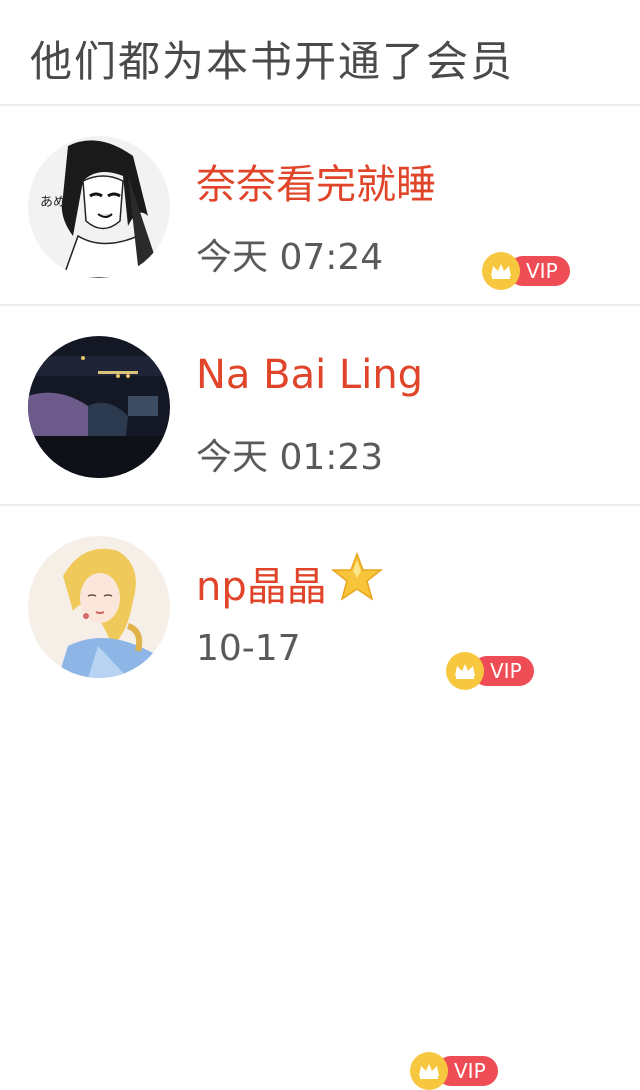  What do you see at coordinates (53, 202) in the screenshot?
I see `svg-text: あめ` at bounding box center [53, 202].